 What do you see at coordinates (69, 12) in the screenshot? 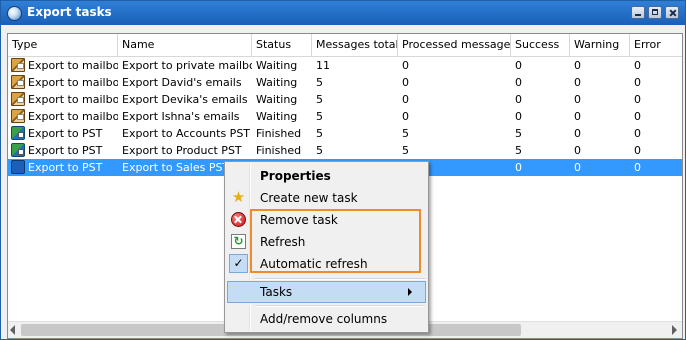
I see `window-title: Export tasks` at bounding box center [69, 12].